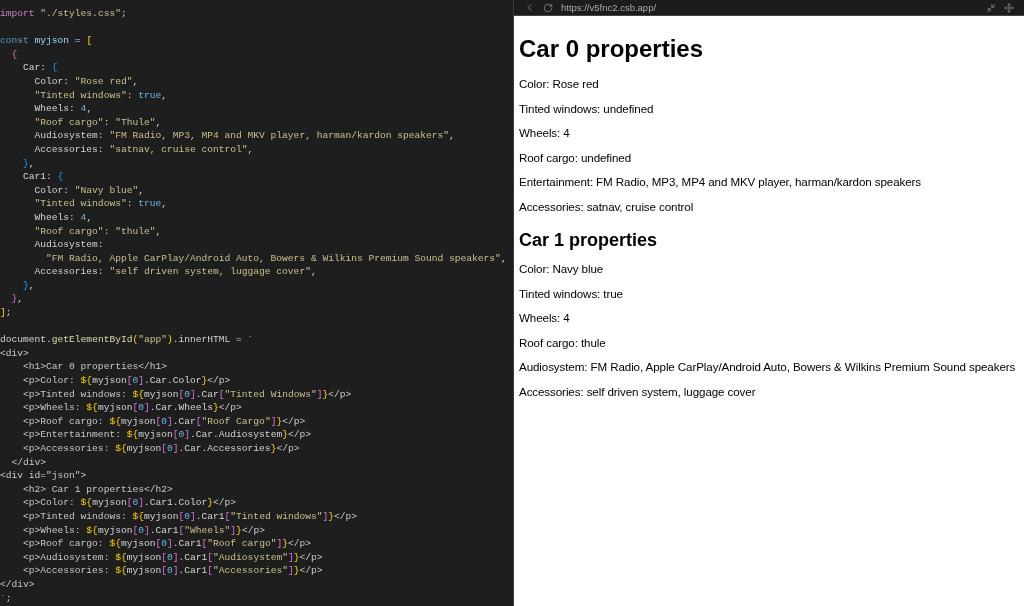 Image resolution: width=1024 pixels, height=606 pixels. What do you see at coordinates (991, 7) in the screenshot?
I see `collapse-icon` at bounding box center [991, 7].